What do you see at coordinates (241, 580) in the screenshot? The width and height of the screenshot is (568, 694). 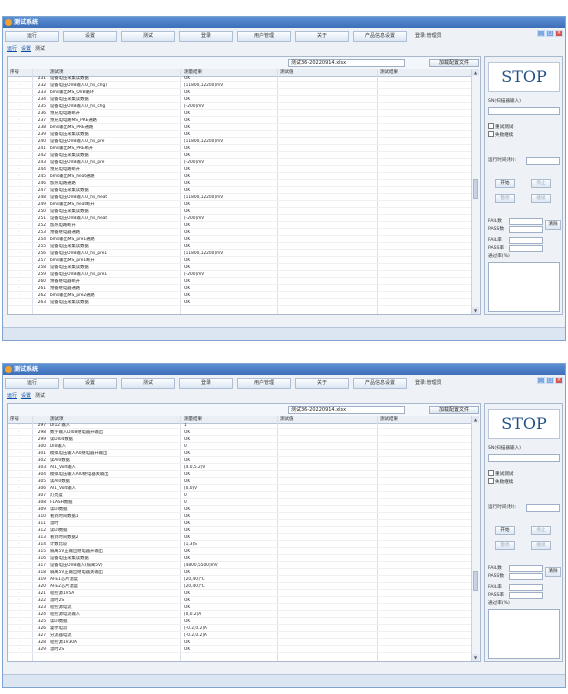 I see `table-row: · 319 AFE1芯片温度 [20,40]°C` at bounding box center [241, 580].